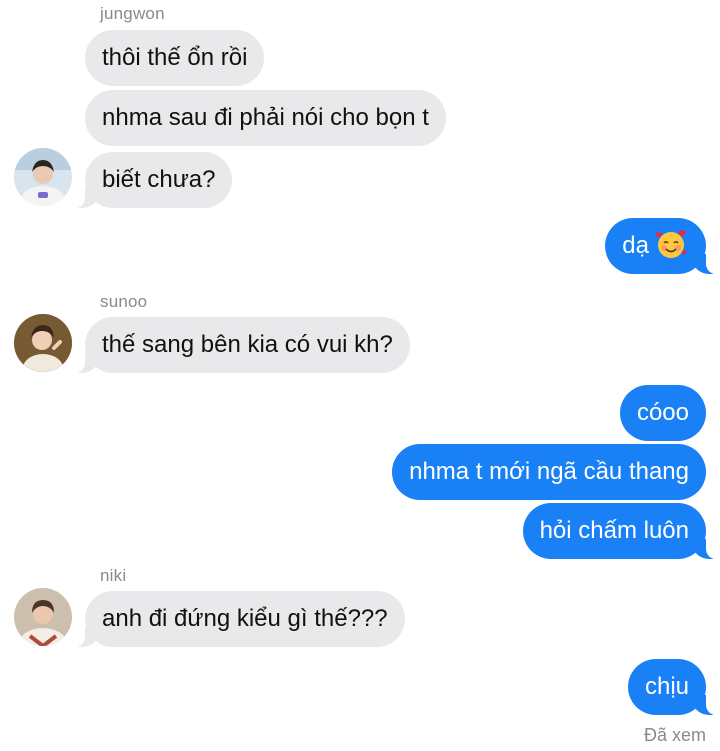  I want to click on message-bubble-outgoing: chịu, so click(672, 687).